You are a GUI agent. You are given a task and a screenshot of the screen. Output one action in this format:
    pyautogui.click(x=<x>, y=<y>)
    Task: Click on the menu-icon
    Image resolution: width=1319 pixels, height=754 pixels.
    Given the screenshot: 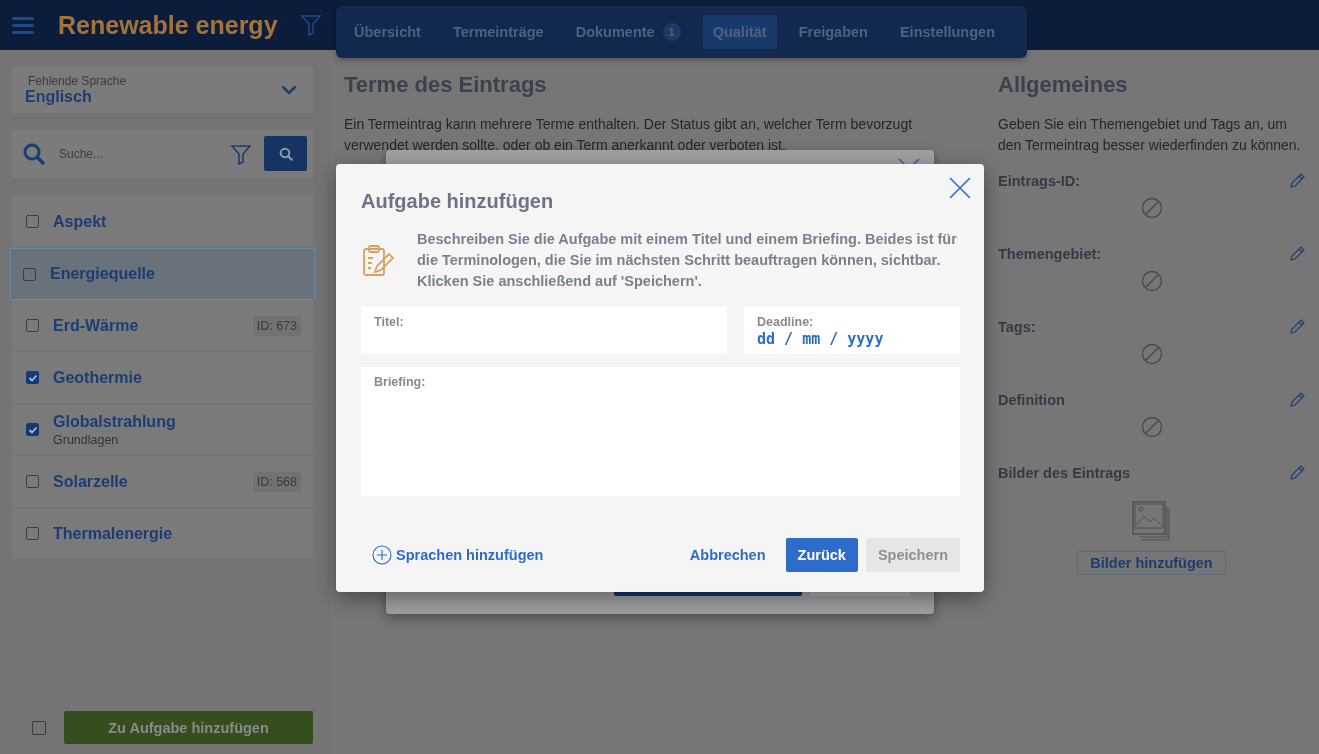 What is the action you would take?
    pyautogui.click(x=23, y=25)
    